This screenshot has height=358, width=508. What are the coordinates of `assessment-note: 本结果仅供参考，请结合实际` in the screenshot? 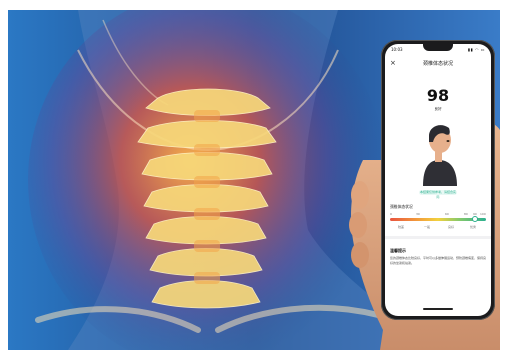 It's located at (438, 194).